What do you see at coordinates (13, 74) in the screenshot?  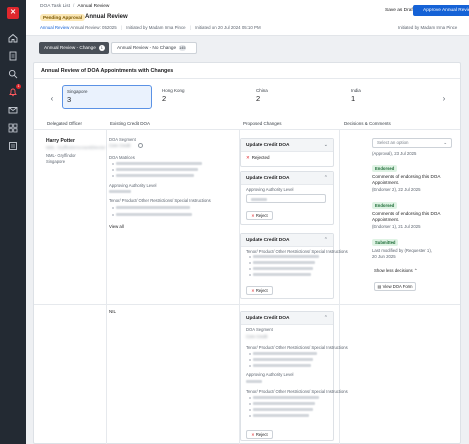 I see `search-icon` at bounding box center [13, 74].